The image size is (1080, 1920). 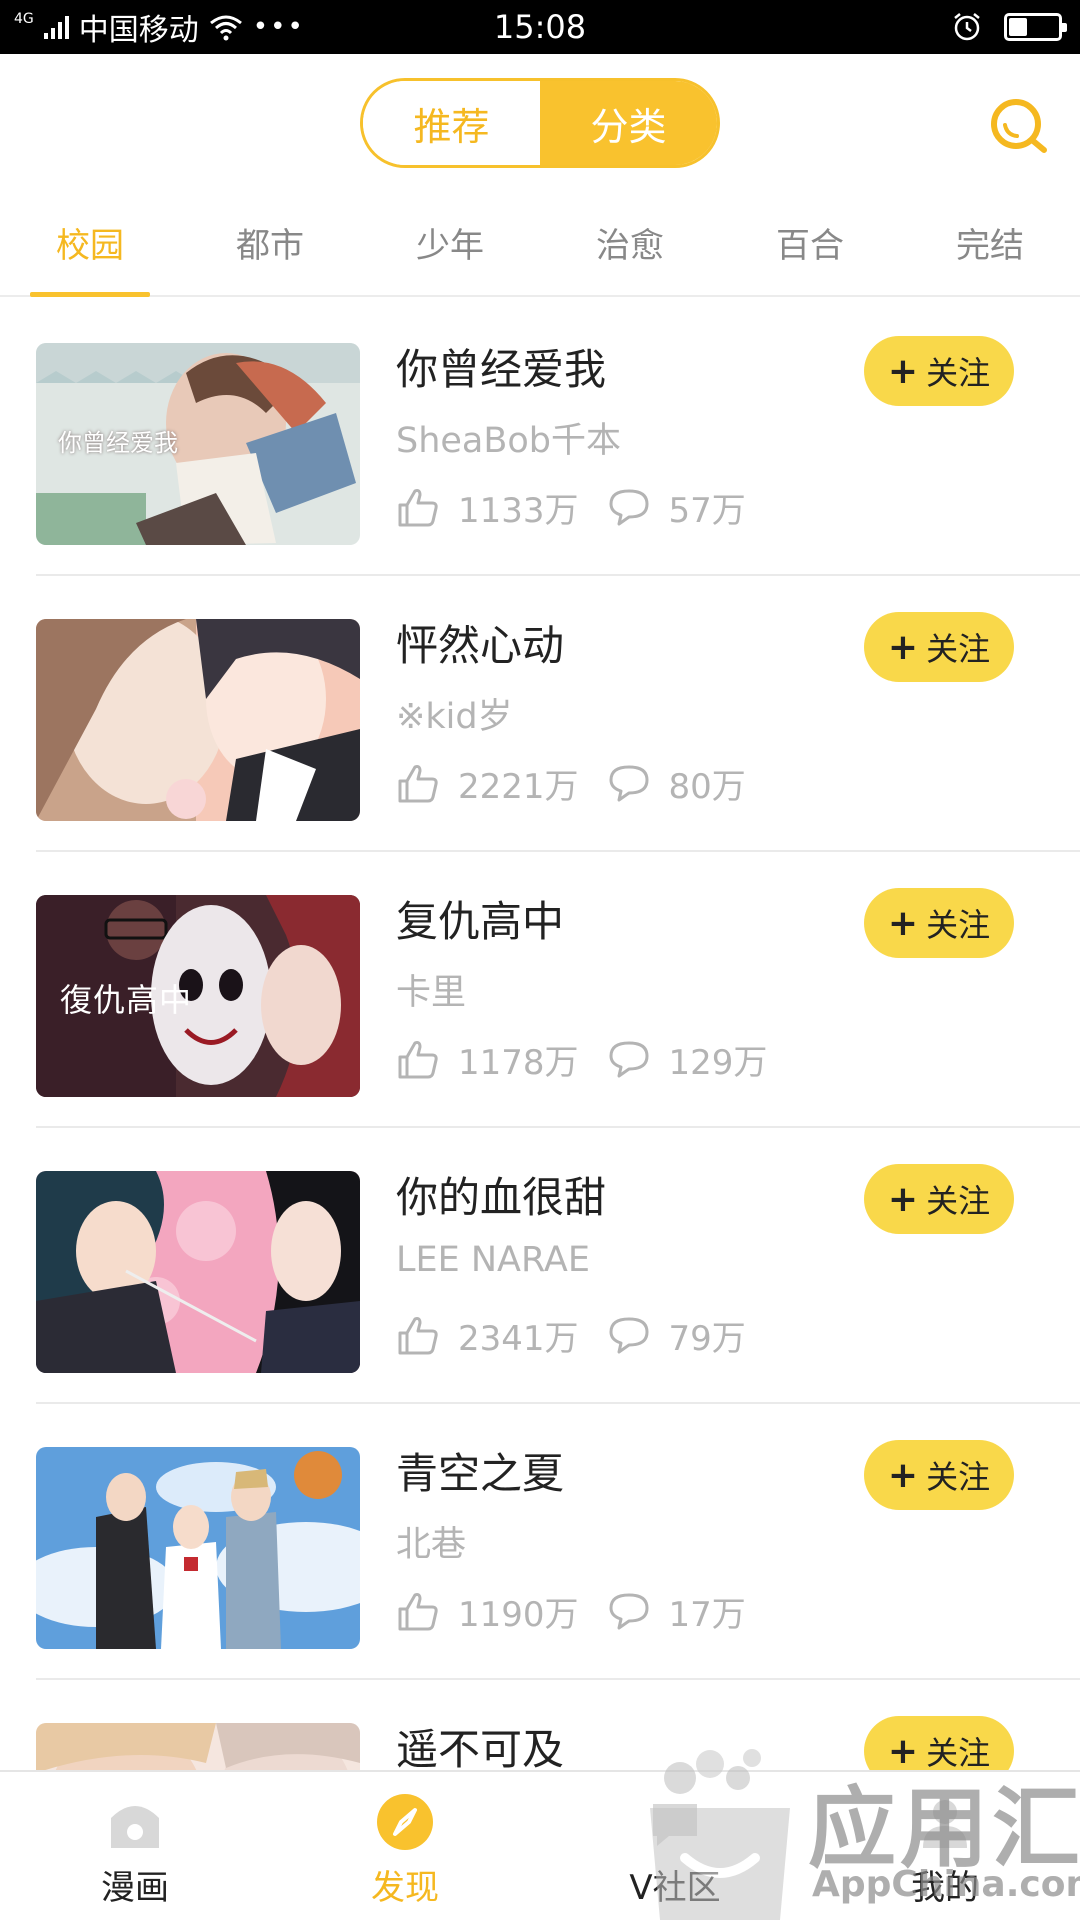 What do you see at coordinates (540, 1266) in the screenshot?
I see `list-item: 你的血很甜 LEE NARAE 2341万 79万 + 关注` at bounding box center [540, 1266].